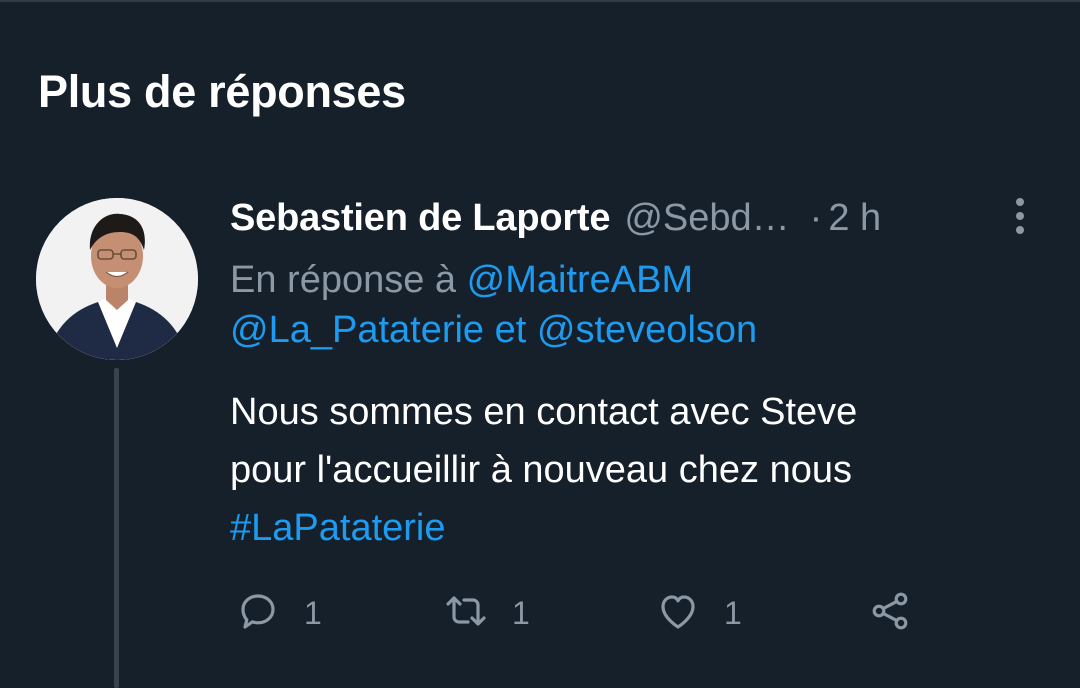 The height and width of the screenshot is (688, 1080). What do you see at coordinates (511, 330) in the screenshot?
I see `reply-joiner: et` at bounding box center [511, 330].